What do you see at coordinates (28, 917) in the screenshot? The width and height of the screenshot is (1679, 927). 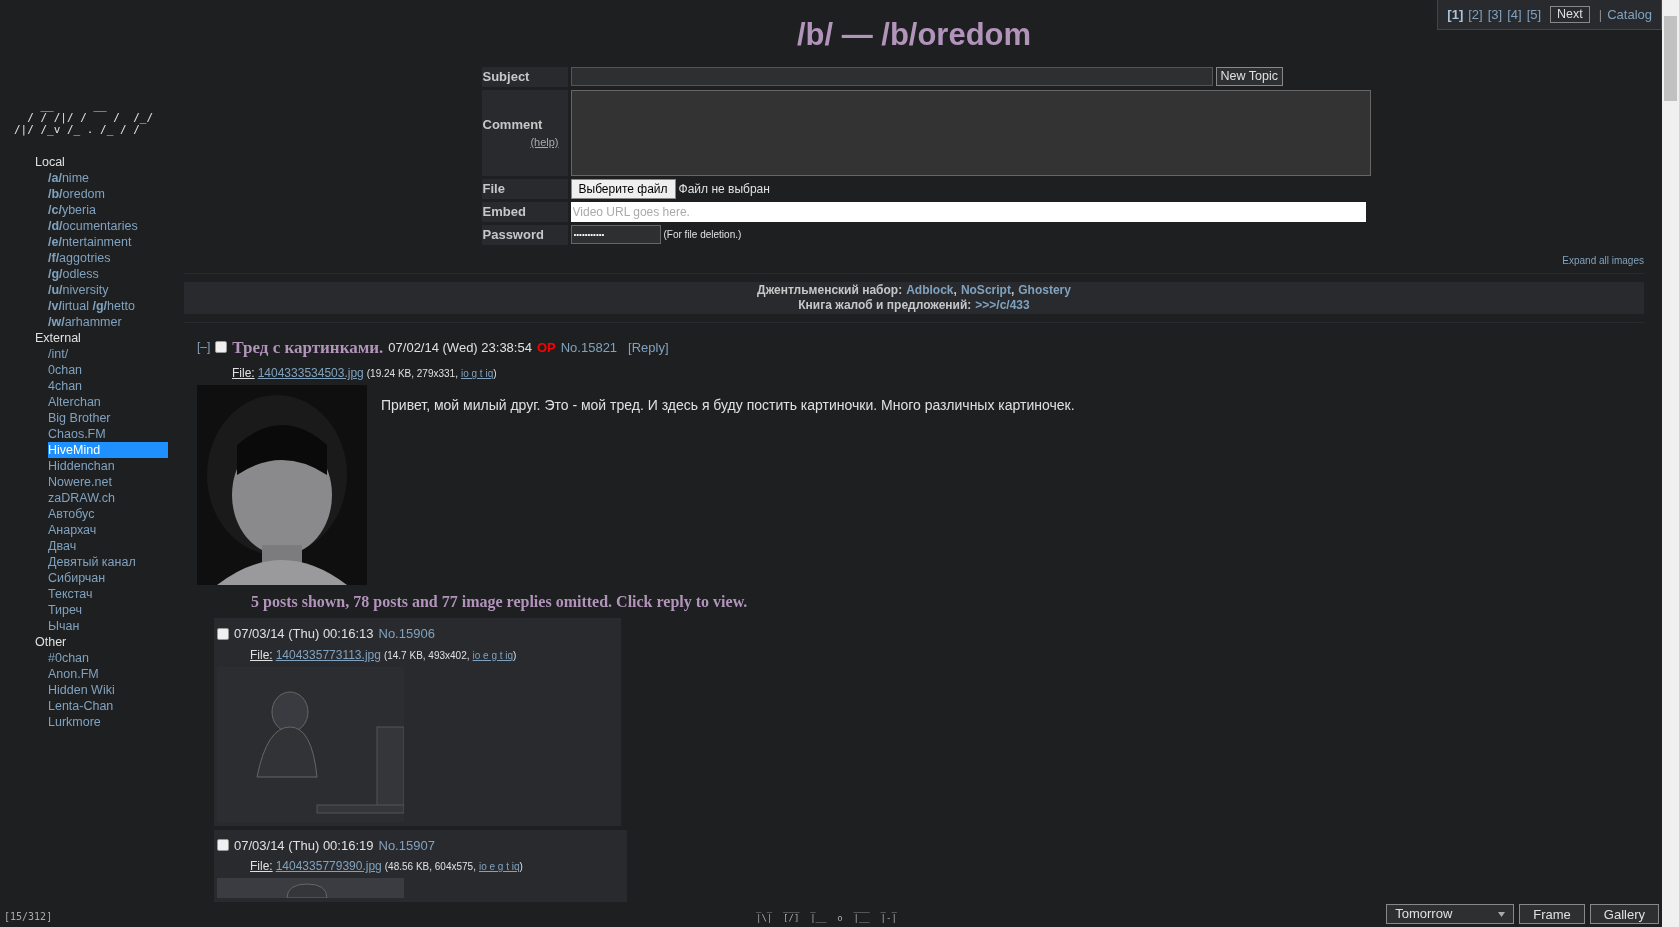 I see `post-counter: [15/312]` at bounding box center [28, 917].